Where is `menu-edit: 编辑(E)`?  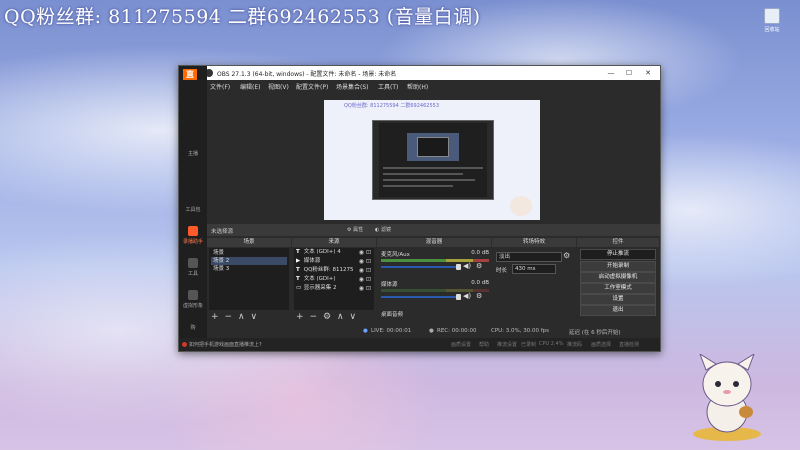 menu-edit: 编辑(E) is located at coordinates (250, 86).